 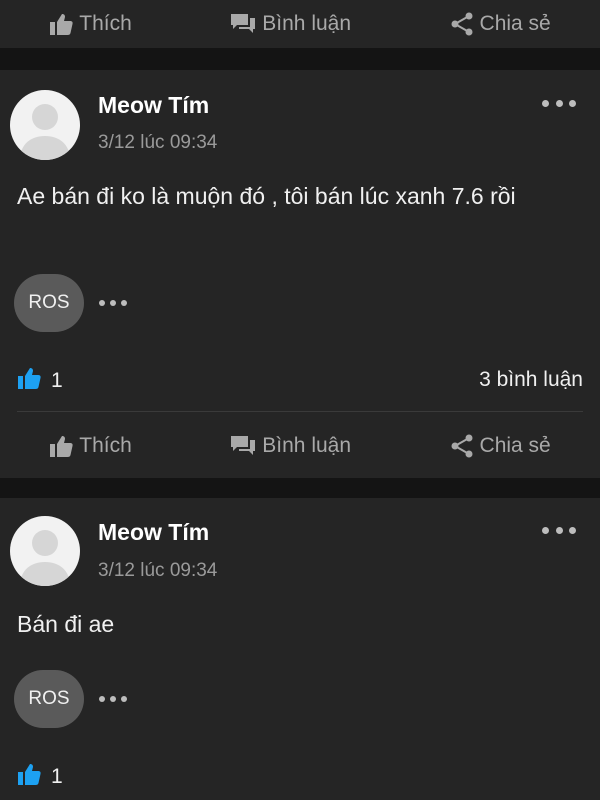 I want to click on post-text: Bán đi ae, so click(x=66, y=624).